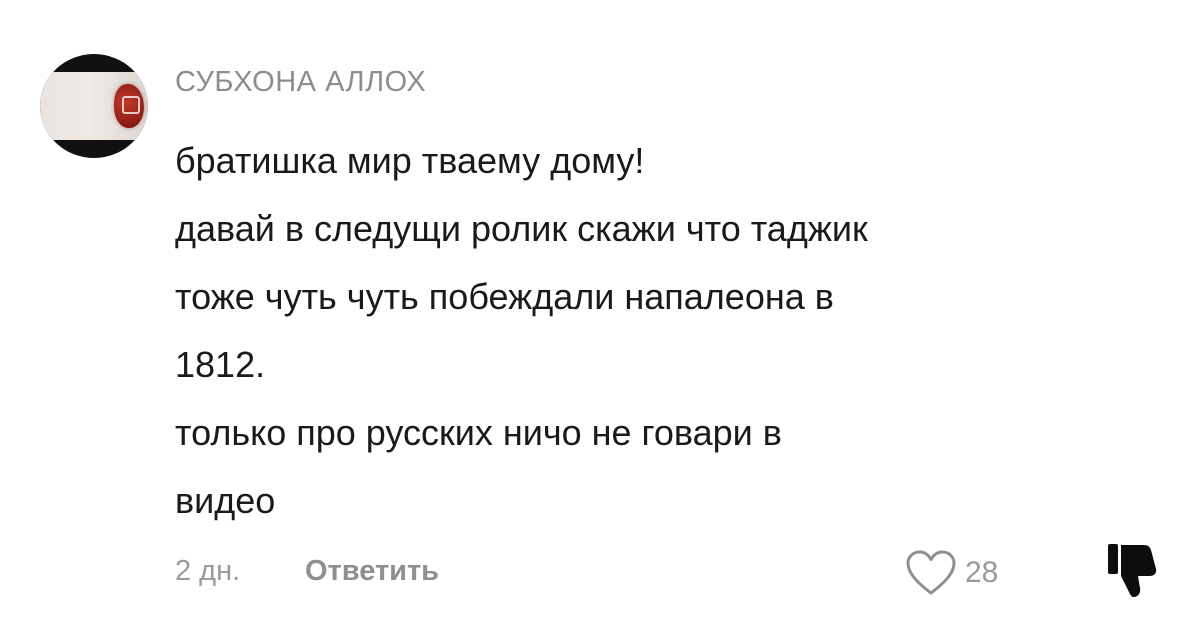  What do you see at coordinates (372, 571) in the screenshot?
I see `reply-button: Ответить` at bounding box center [372, 571].